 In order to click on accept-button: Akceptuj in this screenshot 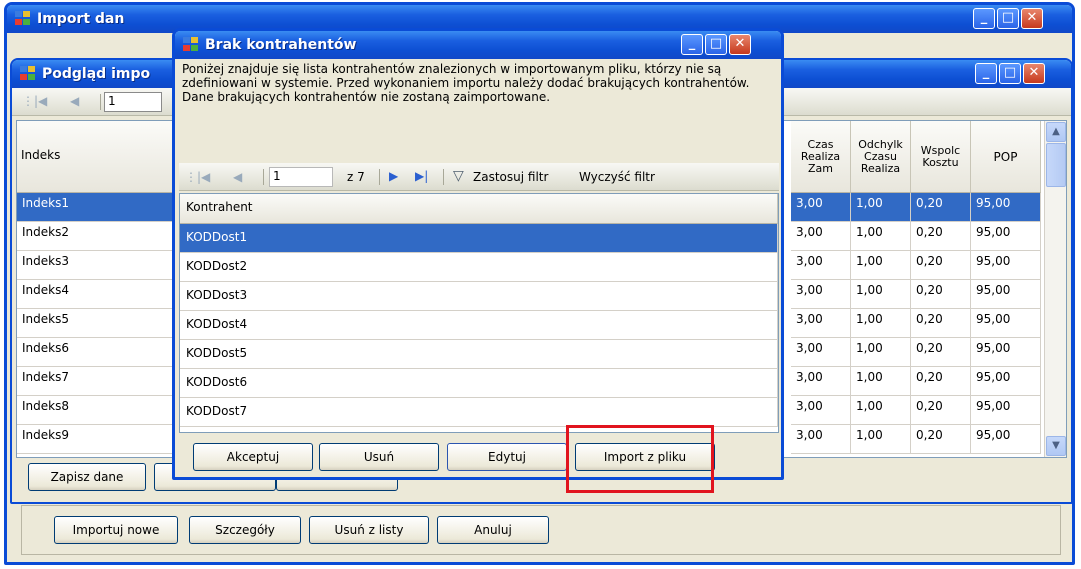, I will do `click(253, 457)`.